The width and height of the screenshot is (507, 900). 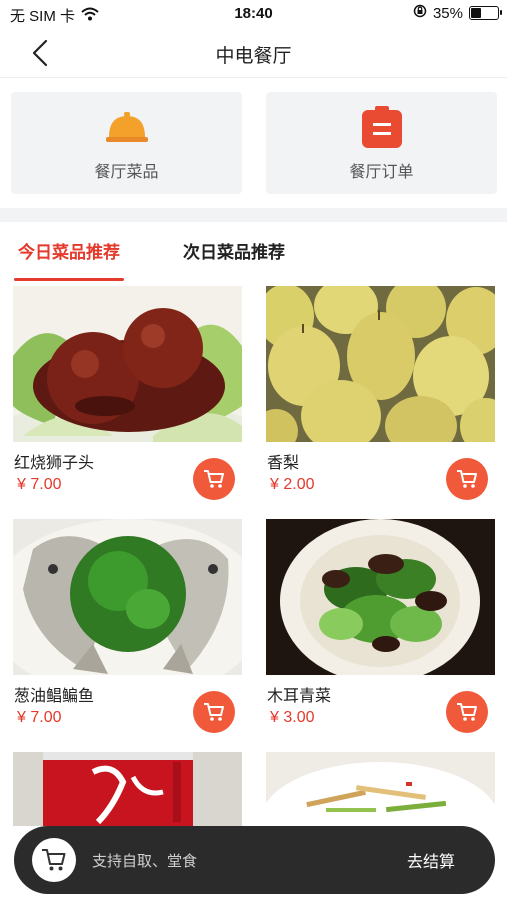 I want to click on dish-image-greens, so click(x=380, y=597).